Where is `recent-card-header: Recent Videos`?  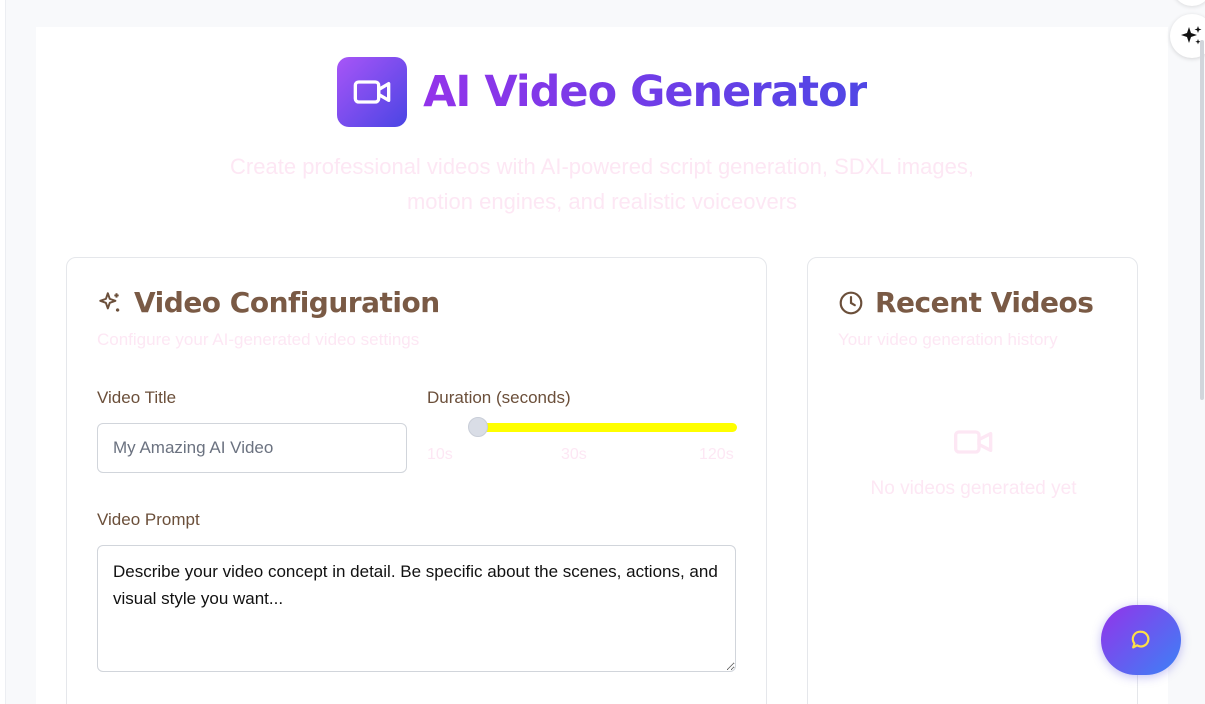
recent-card-header: Recent Videos is located at coordinates (966, 302).